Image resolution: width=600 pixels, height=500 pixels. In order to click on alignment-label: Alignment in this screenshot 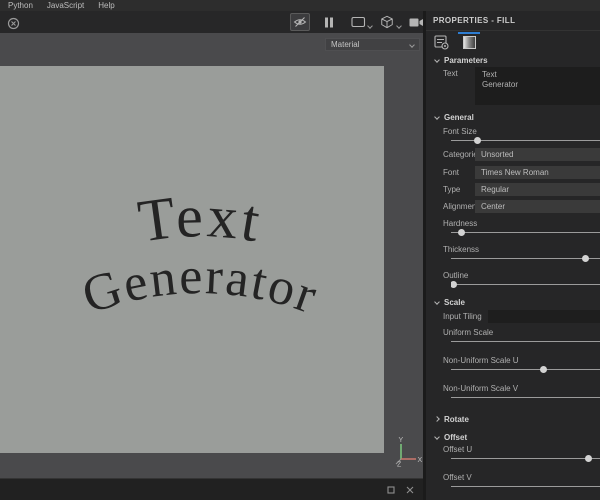, I will do `click(461, 206)`.